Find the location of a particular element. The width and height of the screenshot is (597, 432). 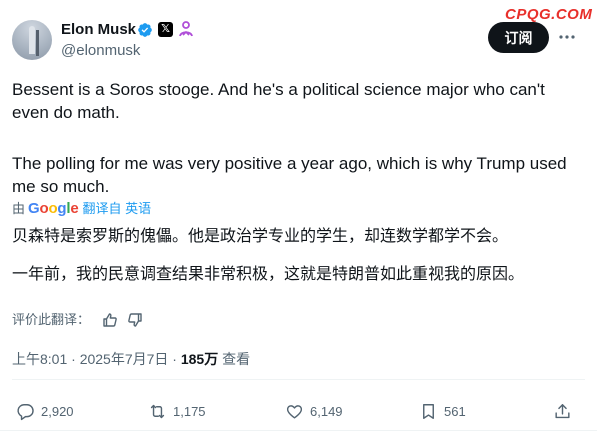

share-button is located at coordinates (565, 411).